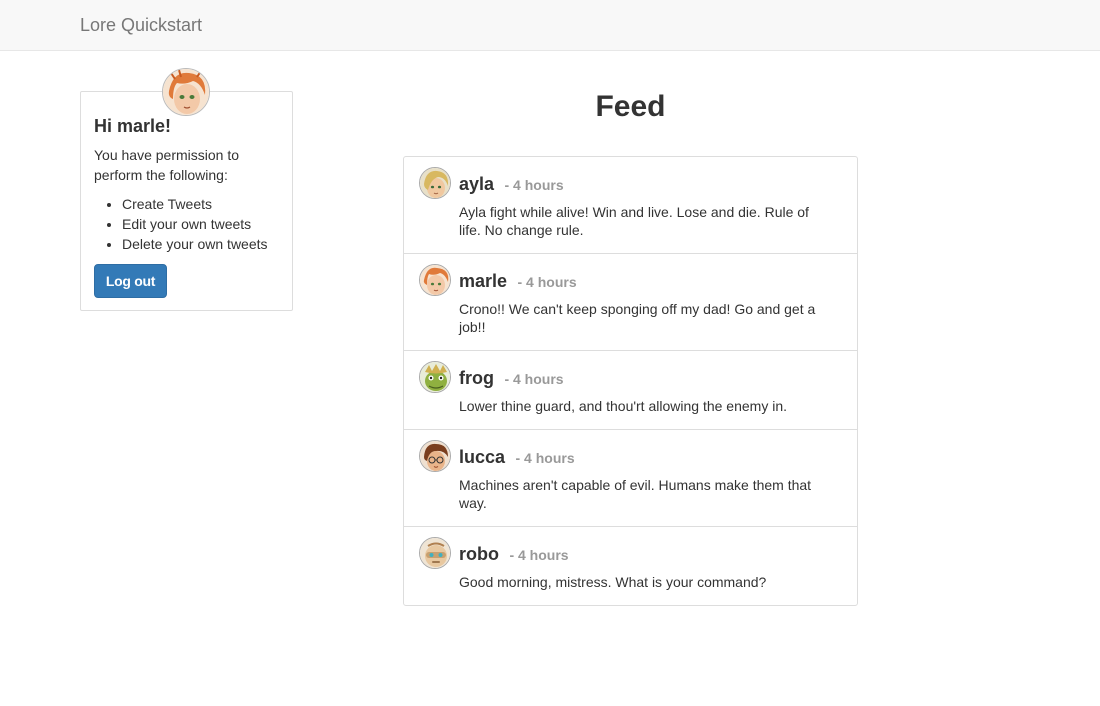 The height and width of the screenshot is (706, 1100). What do you see at coordinates (133, 126) in the screenshot?
I see `greeting: Hi marle!` at bounding box center [133, 126].